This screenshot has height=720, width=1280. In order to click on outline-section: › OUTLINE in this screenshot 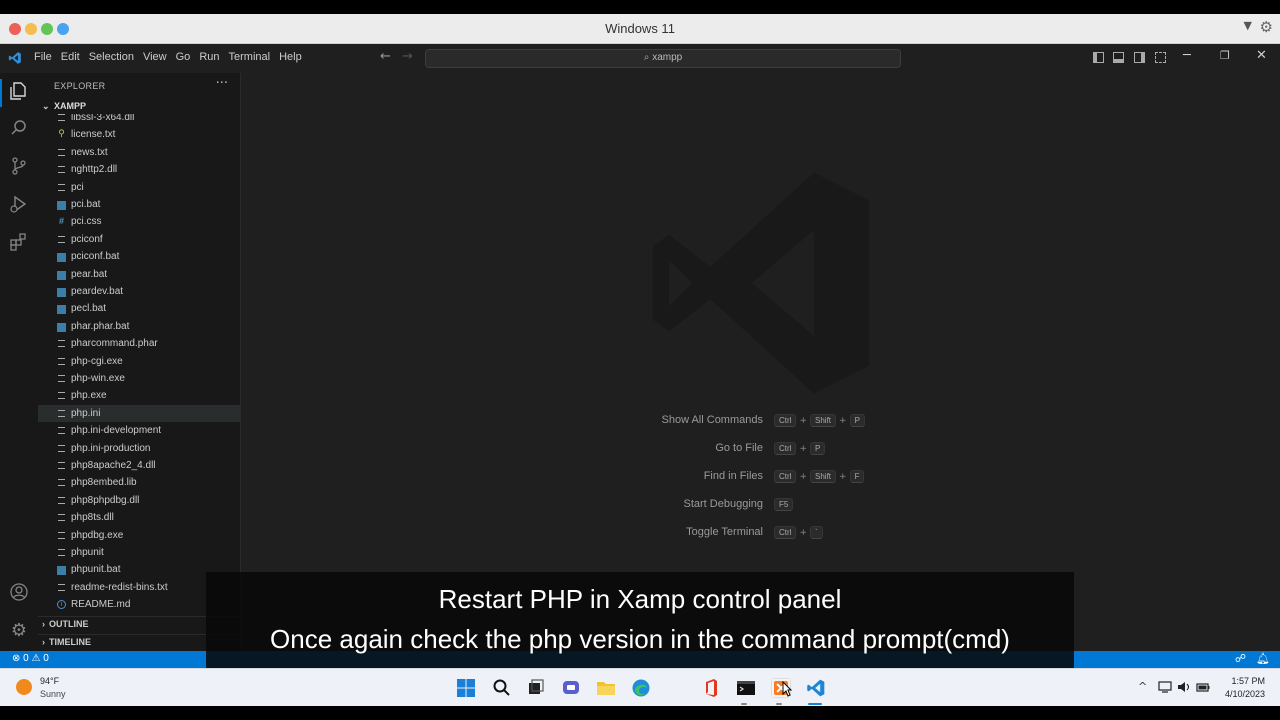, I will do `click(65, 624)`.